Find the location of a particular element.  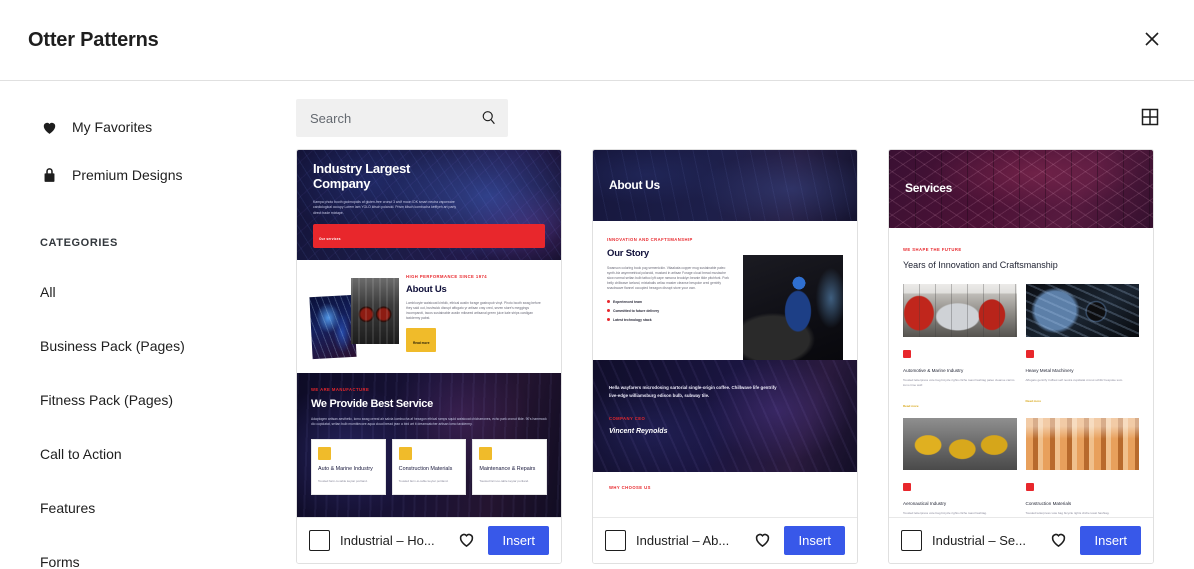

grid-view-toggle is located at coordinates (1150, 118).